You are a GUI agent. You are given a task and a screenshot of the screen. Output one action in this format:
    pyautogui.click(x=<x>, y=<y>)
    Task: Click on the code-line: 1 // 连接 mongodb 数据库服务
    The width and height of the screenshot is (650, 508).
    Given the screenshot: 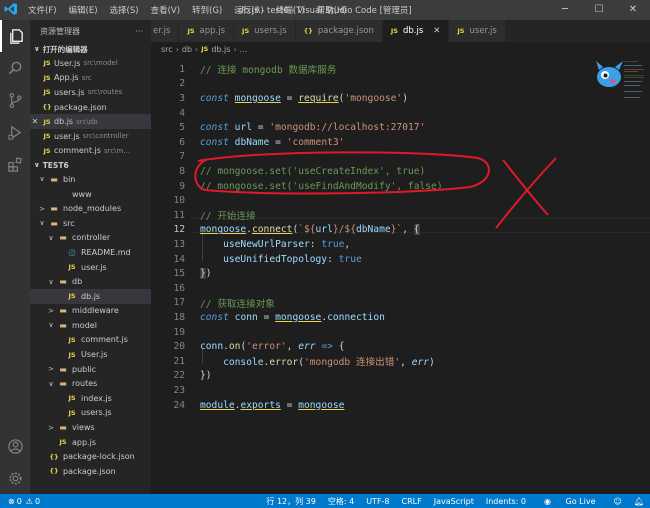 What is the action you would take?
    pyautogui.click(x=243, y=69)
    